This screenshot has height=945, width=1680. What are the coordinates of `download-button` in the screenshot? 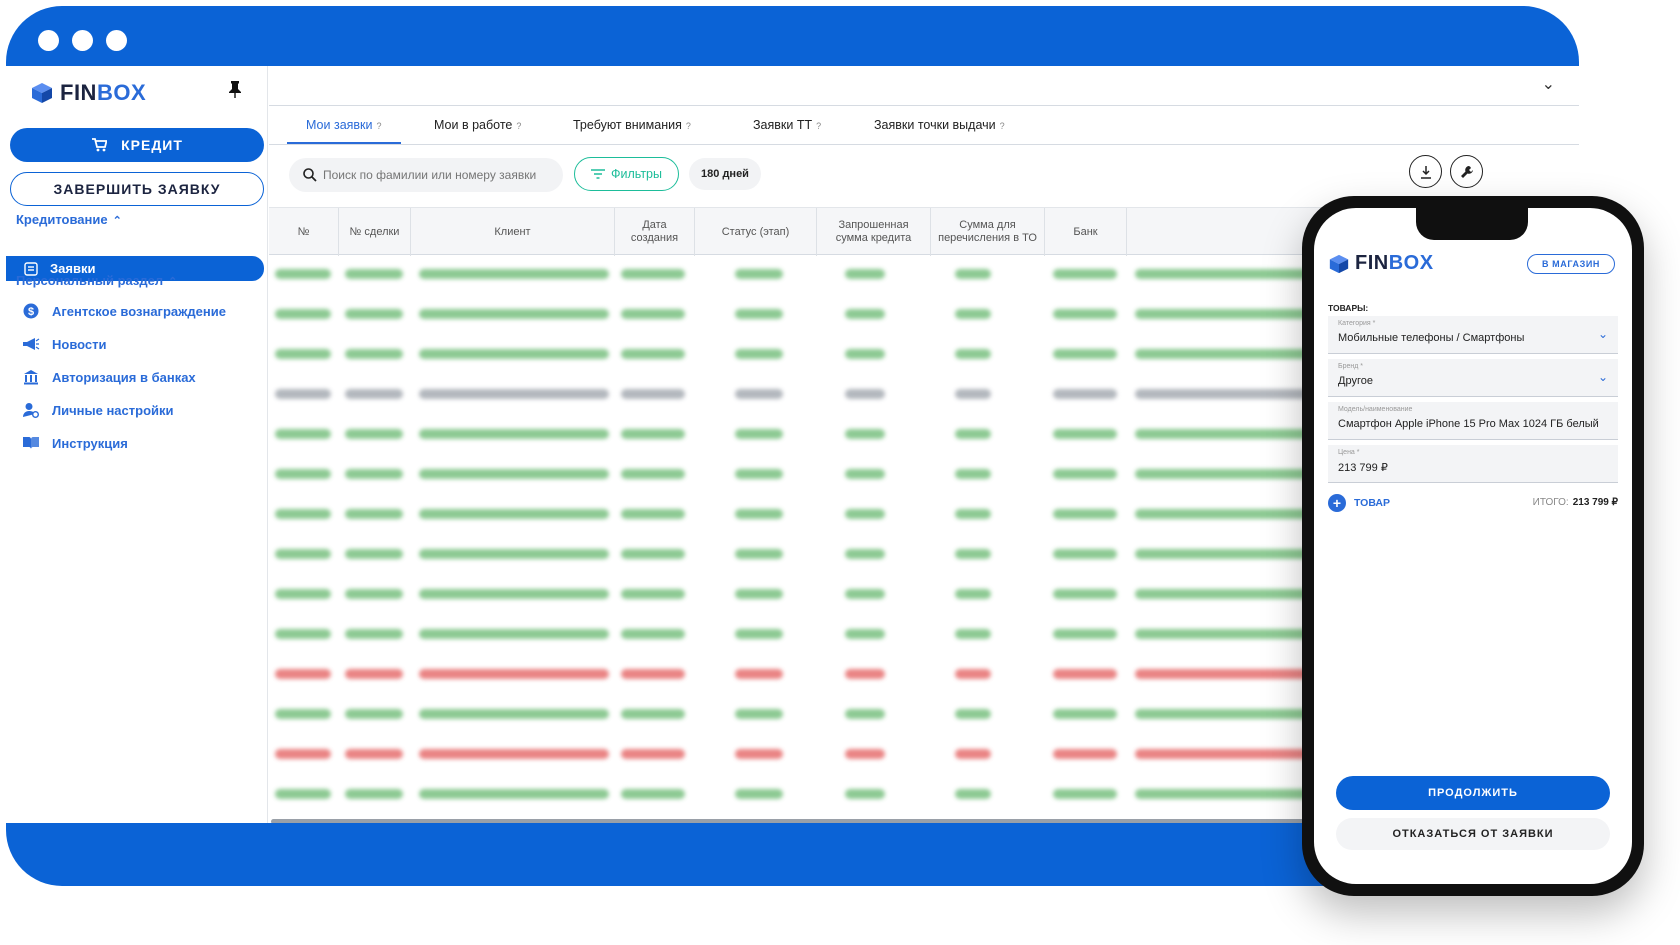 It's located at (1425, 171).